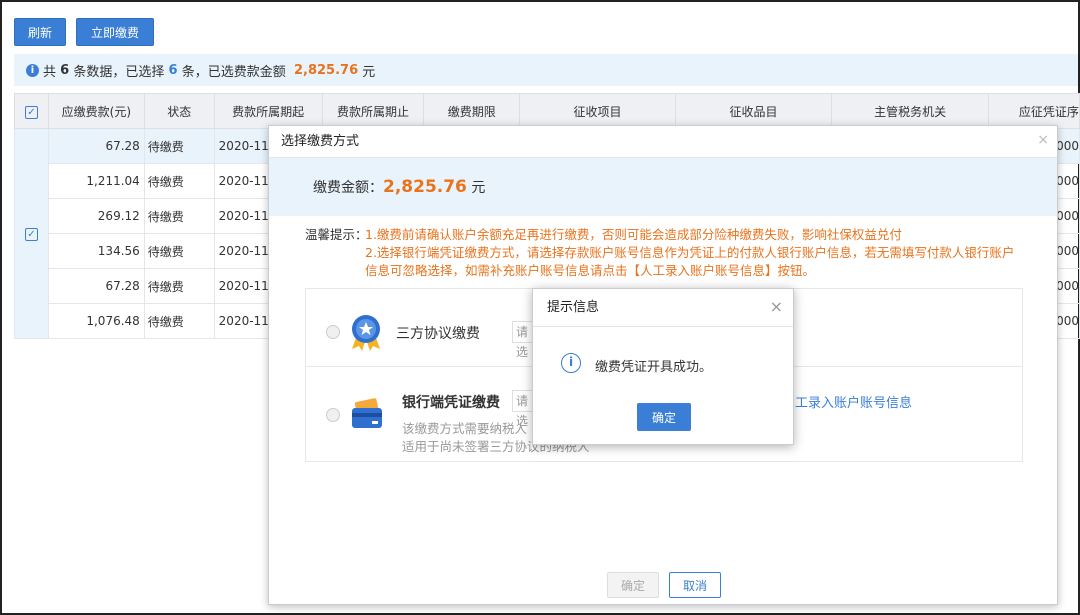  I want to click on bank-voucher-account-select: 请选, so click(523, 409).